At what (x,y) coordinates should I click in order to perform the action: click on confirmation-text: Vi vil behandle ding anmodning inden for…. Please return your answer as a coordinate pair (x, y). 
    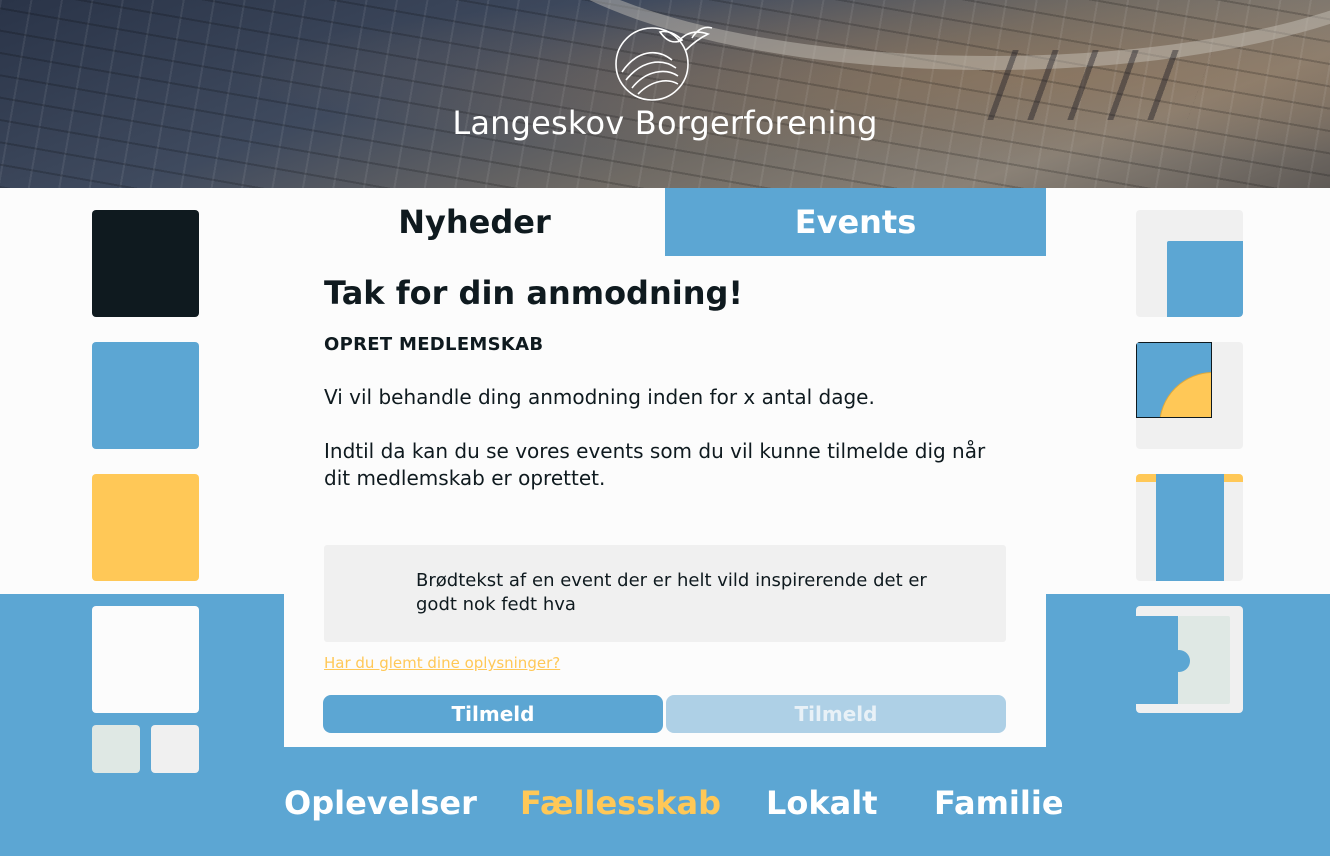
    Looking at the image, I should click on (599, 397).